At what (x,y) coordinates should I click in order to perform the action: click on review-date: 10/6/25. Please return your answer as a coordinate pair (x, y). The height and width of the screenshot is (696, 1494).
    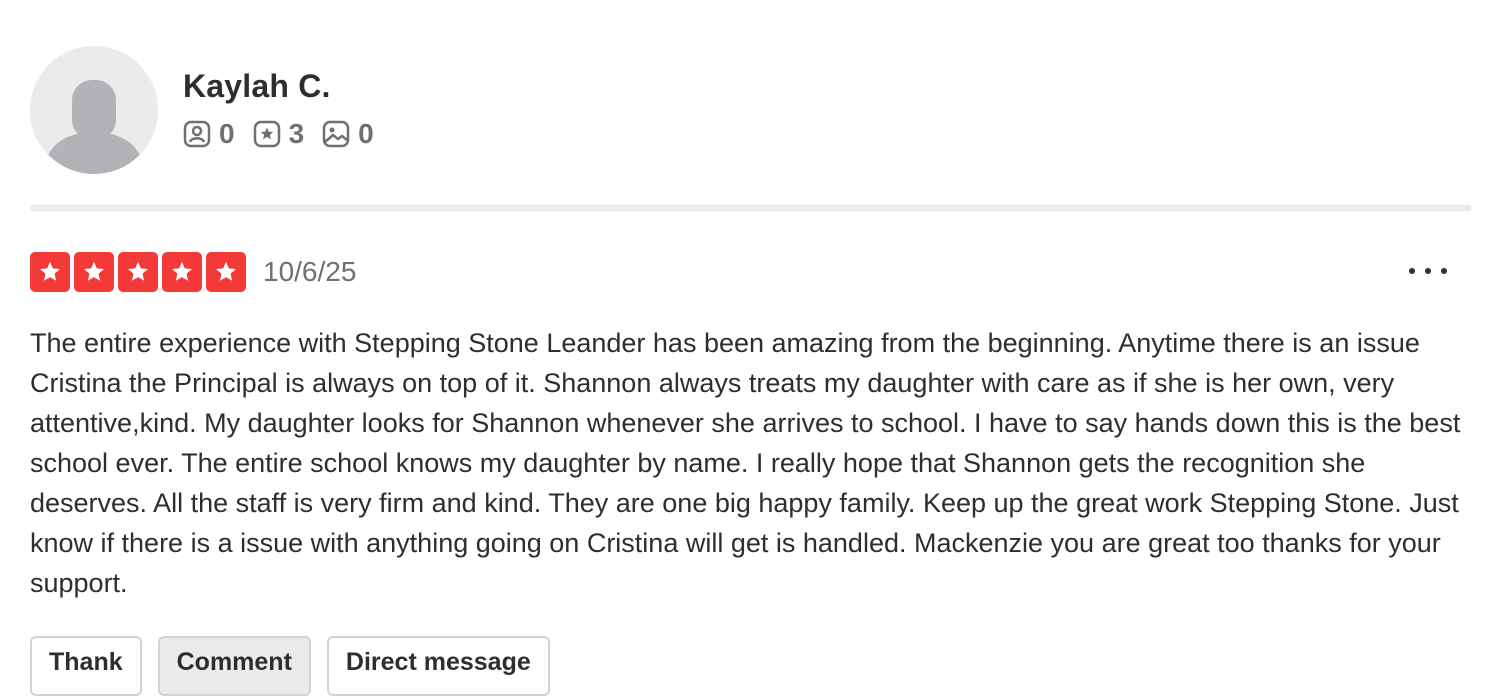
    Looking at the image, I should click on (310, 271).